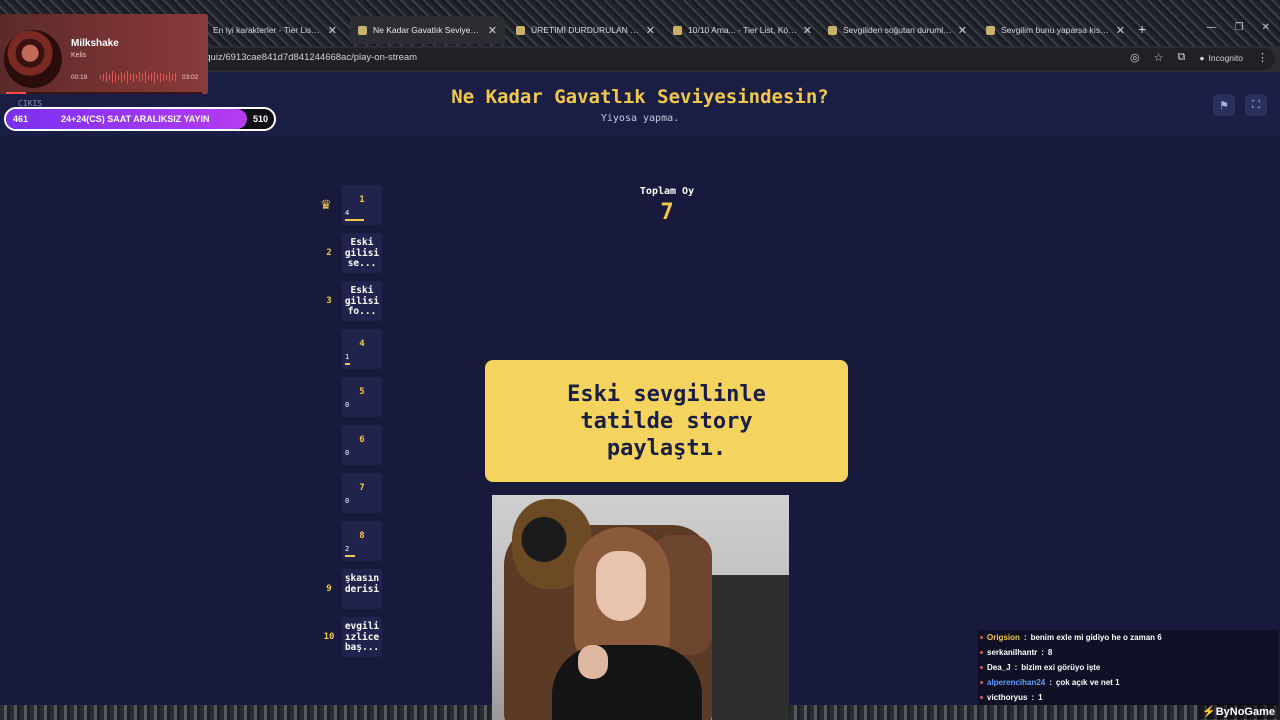  Describe the element at coordinates (427, 30) in the screenshot. I see `browser-tab: Ne Kadar Gavatlık Seviyesindes ✕` at that location.